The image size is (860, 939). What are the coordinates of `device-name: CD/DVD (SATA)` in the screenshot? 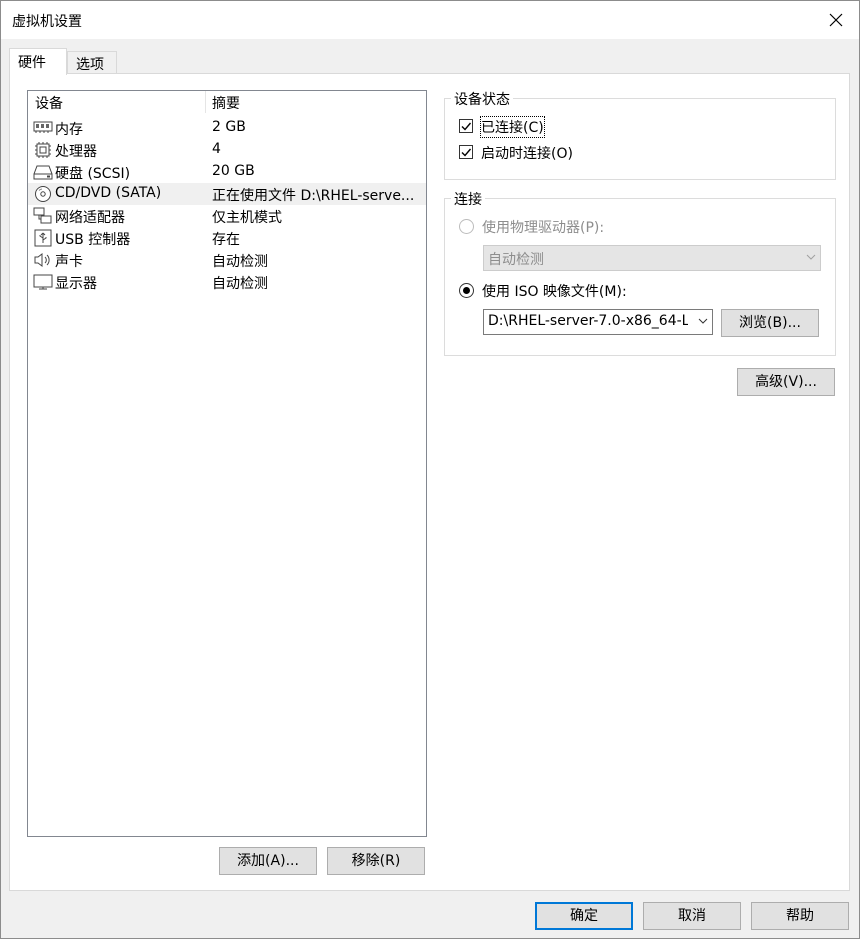 It's located at (108, 193).